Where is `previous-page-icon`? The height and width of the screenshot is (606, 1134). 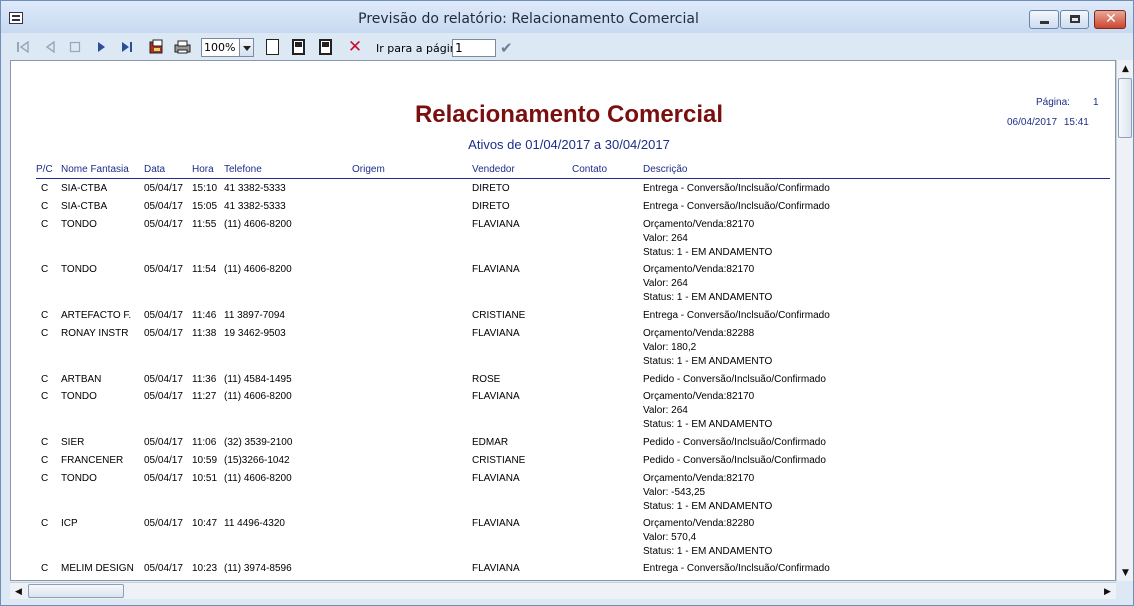 previous-page-icon is located at coordinates (50, 47).